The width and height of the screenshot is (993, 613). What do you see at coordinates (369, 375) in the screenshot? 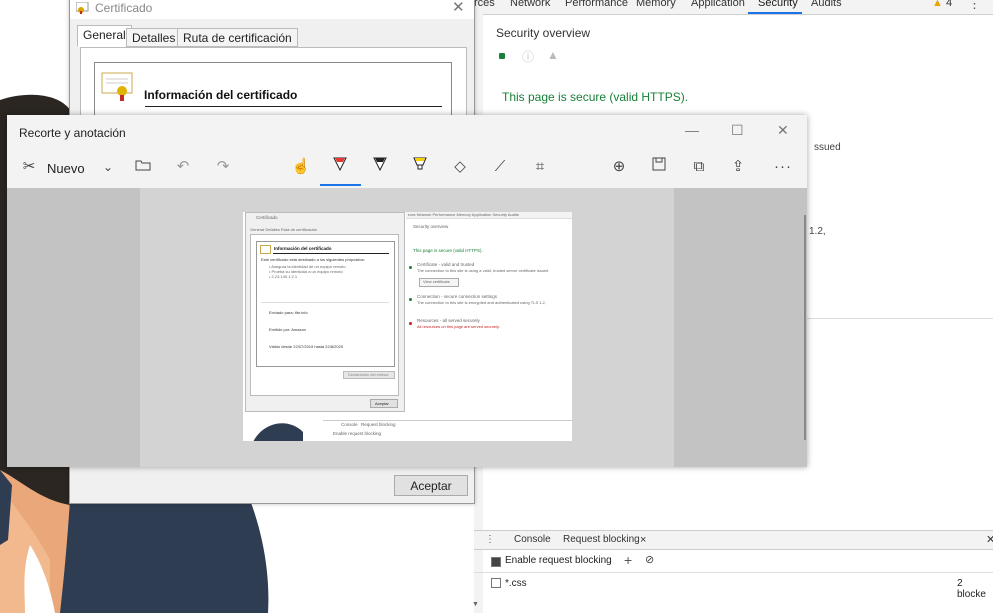
I see `thumb-issuer-button: Declaración del emisor` at bounding box center [369, 375].